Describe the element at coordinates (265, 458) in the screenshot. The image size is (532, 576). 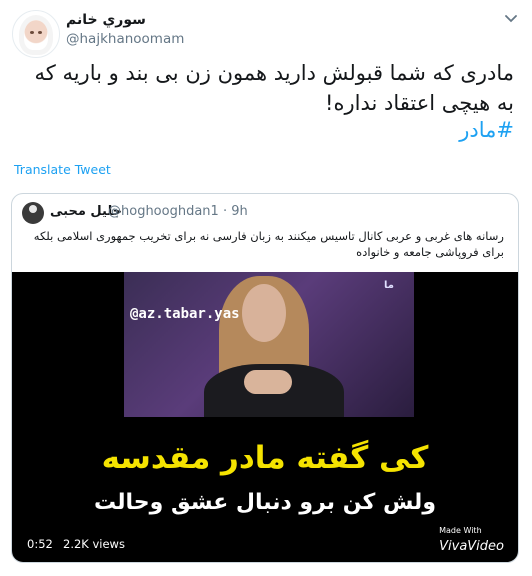
I see `video-caption-line1: کی گفته مادر مقدسه` at that location.